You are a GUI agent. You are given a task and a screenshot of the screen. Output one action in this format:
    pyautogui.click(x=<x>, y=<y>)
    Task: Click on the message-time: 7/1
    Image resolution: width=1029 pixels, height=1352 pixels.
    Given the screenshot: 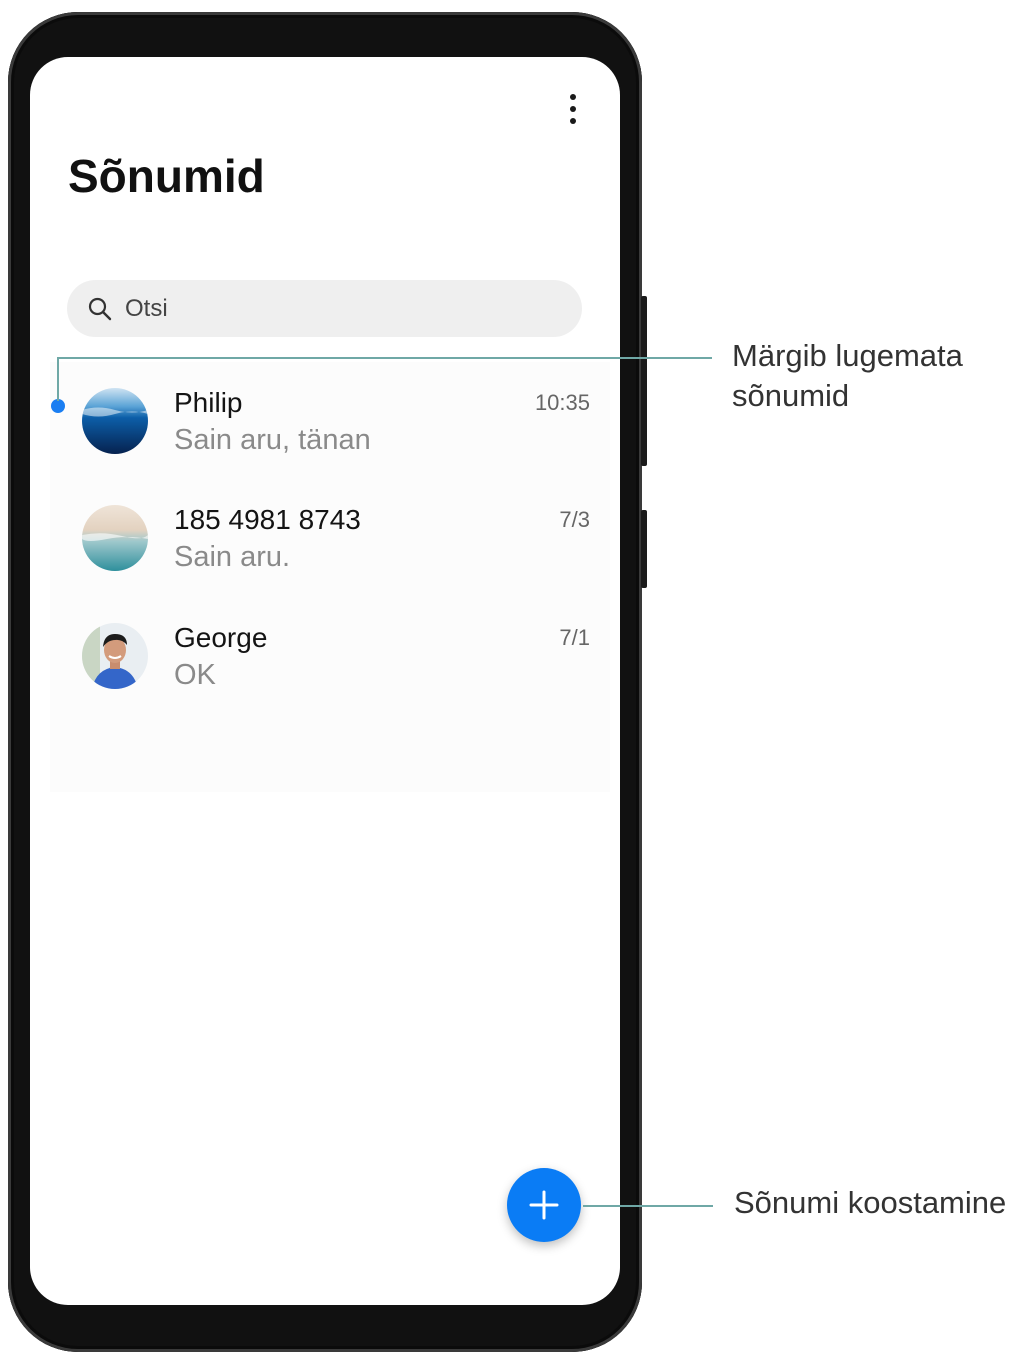 What is the action you would take?
    pyautogui.click(x=574, y=637)
    